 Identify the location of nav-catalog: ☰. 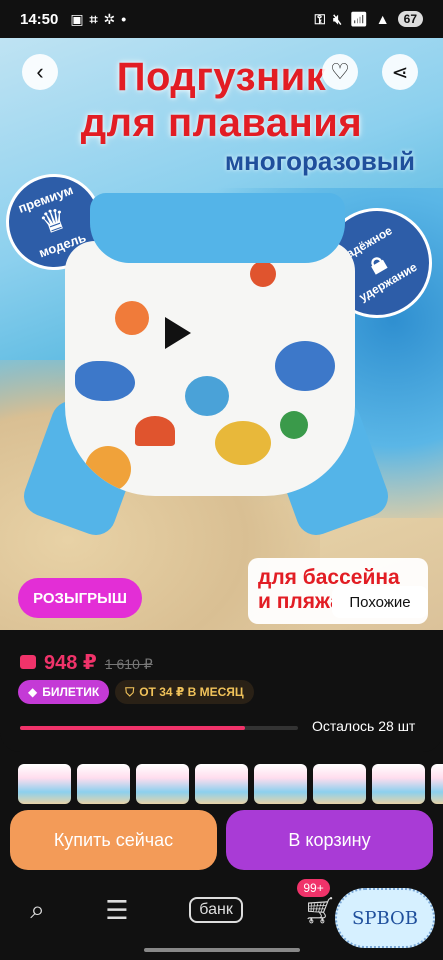
(116, 910).